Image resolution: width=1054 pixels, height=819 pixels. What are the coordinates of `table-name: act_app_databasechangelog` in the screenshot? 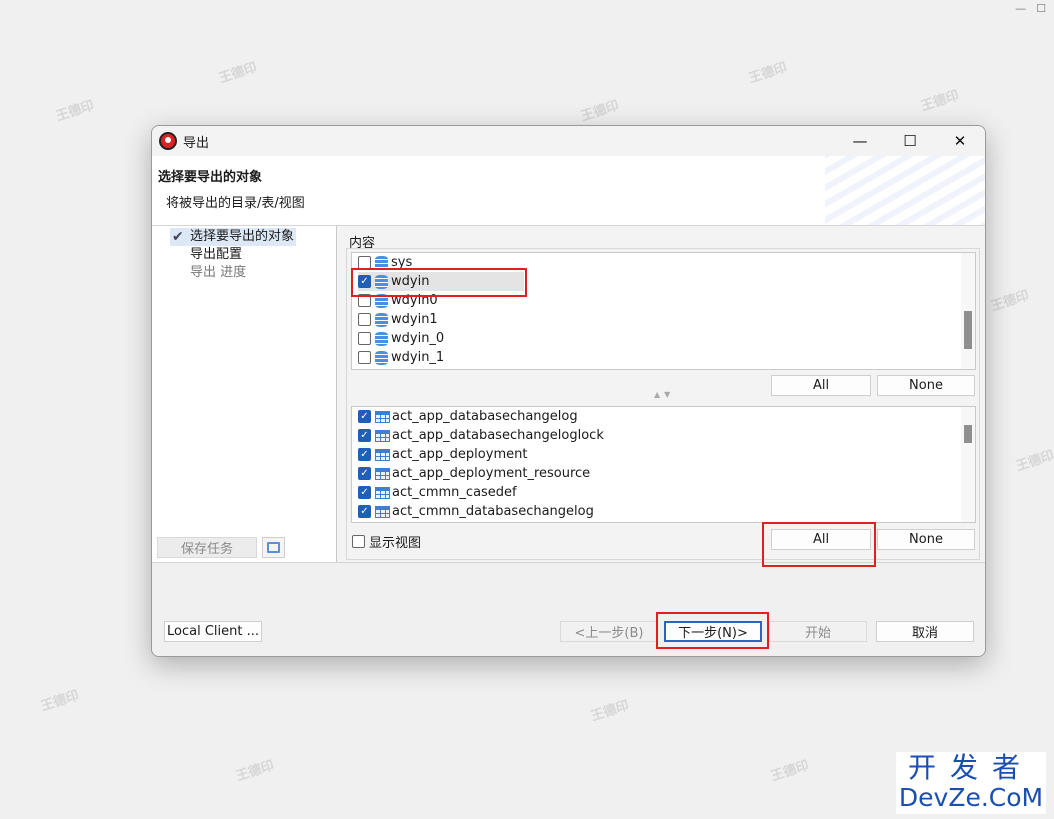 It's located at (485, 416).